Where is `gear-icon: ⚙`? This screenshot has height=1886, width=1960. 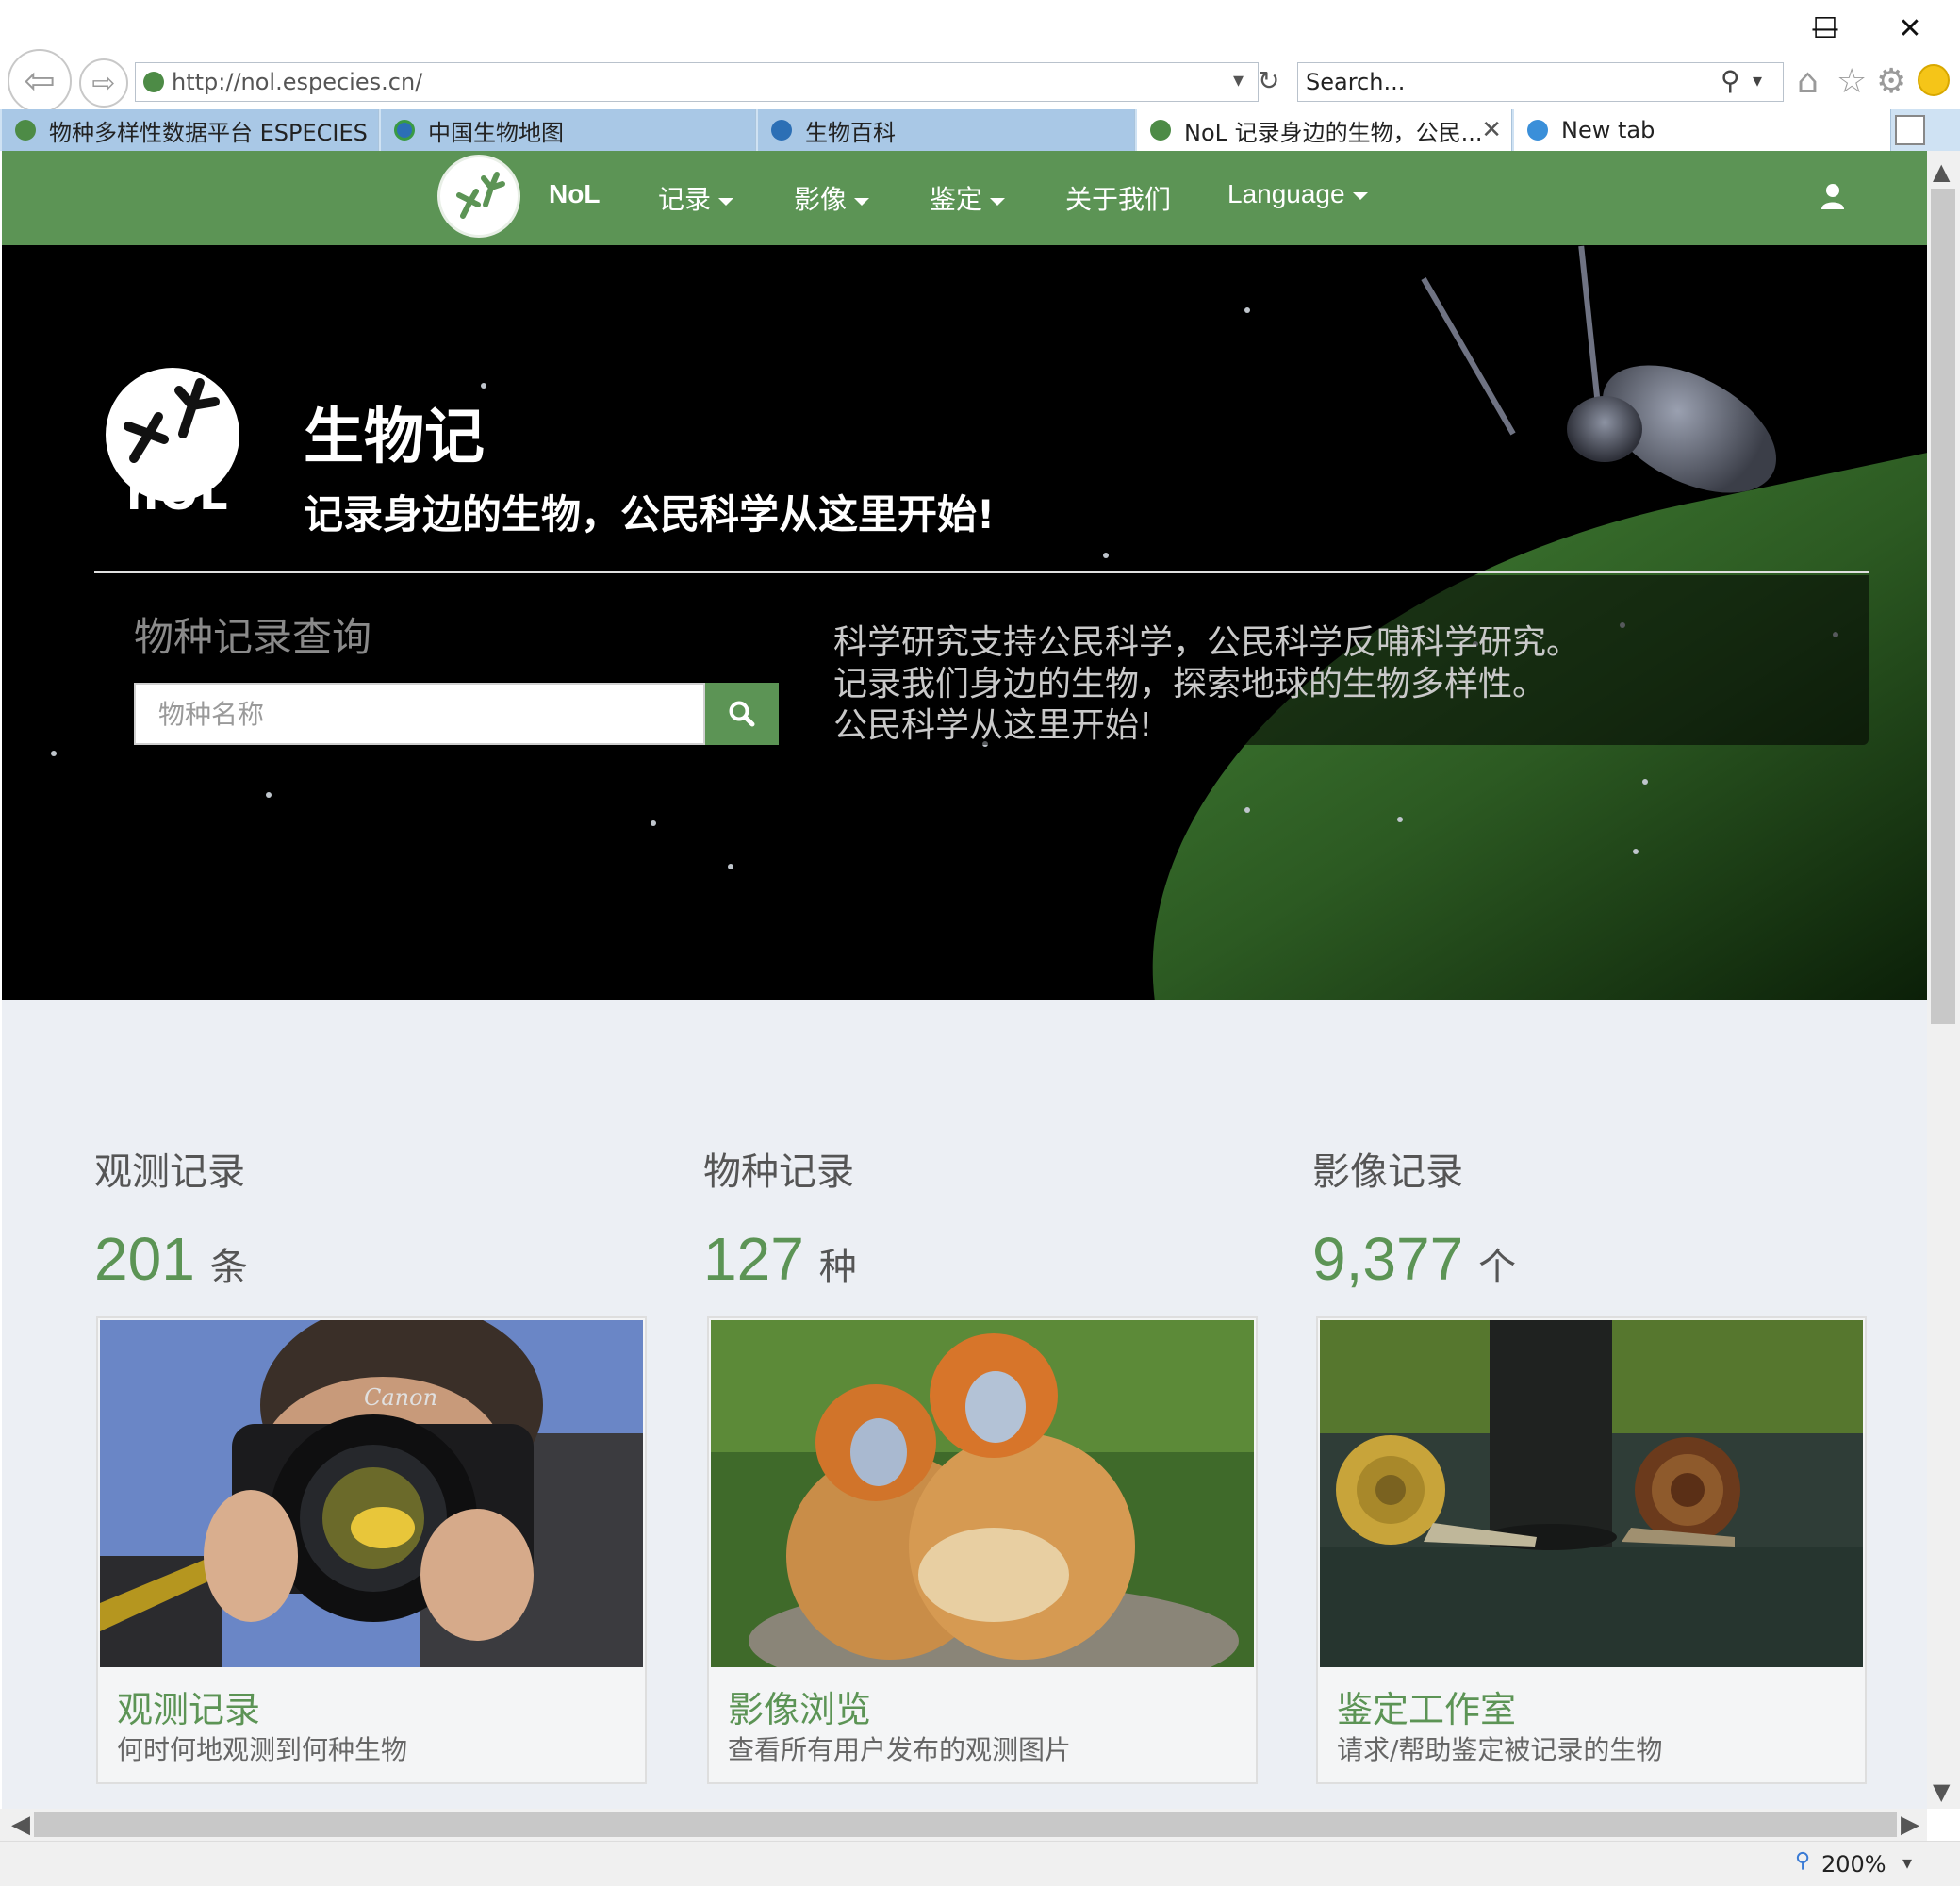 gear-icon: ⚙ is located at coordinates (1891, 81).